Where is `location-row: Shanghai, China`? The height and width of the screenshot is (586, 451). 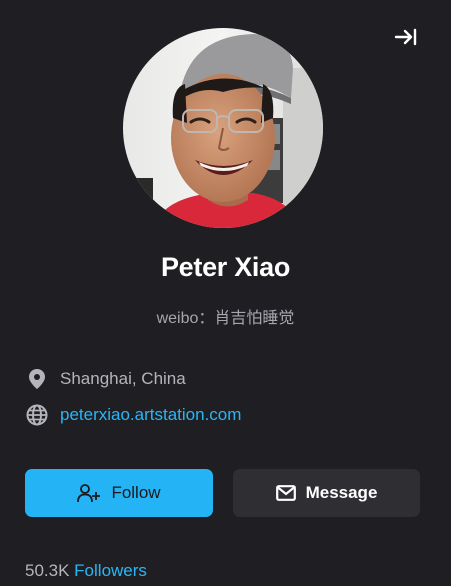 location-row: Shanghai, China is located at coordinates (106, 379).